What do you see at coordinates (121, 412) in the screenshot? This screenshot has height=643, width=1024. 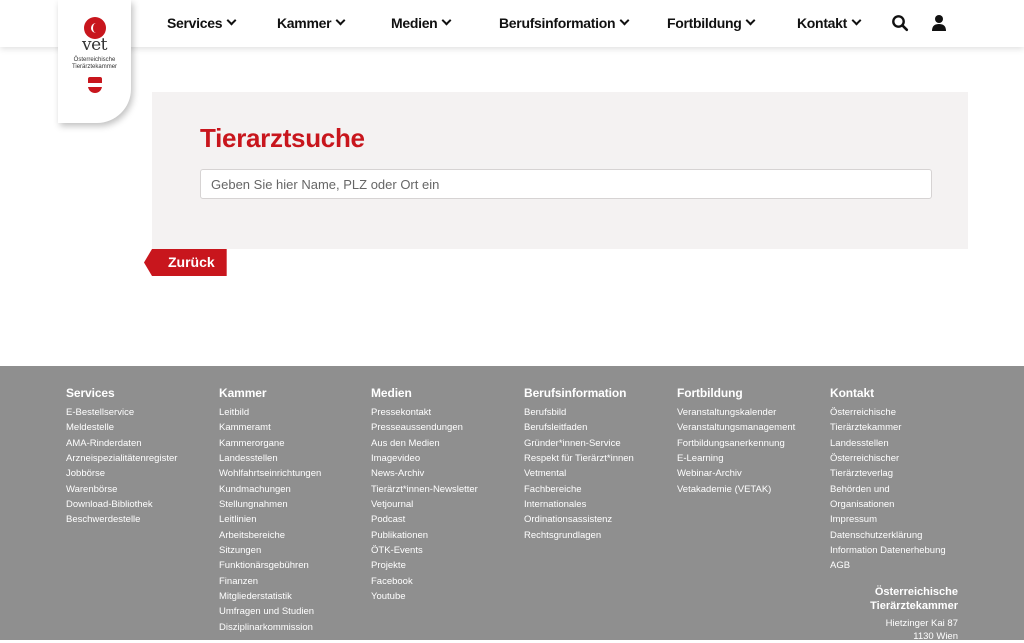 I see `footer-link: E-Bestellservice` at bounding box center [121, 412].